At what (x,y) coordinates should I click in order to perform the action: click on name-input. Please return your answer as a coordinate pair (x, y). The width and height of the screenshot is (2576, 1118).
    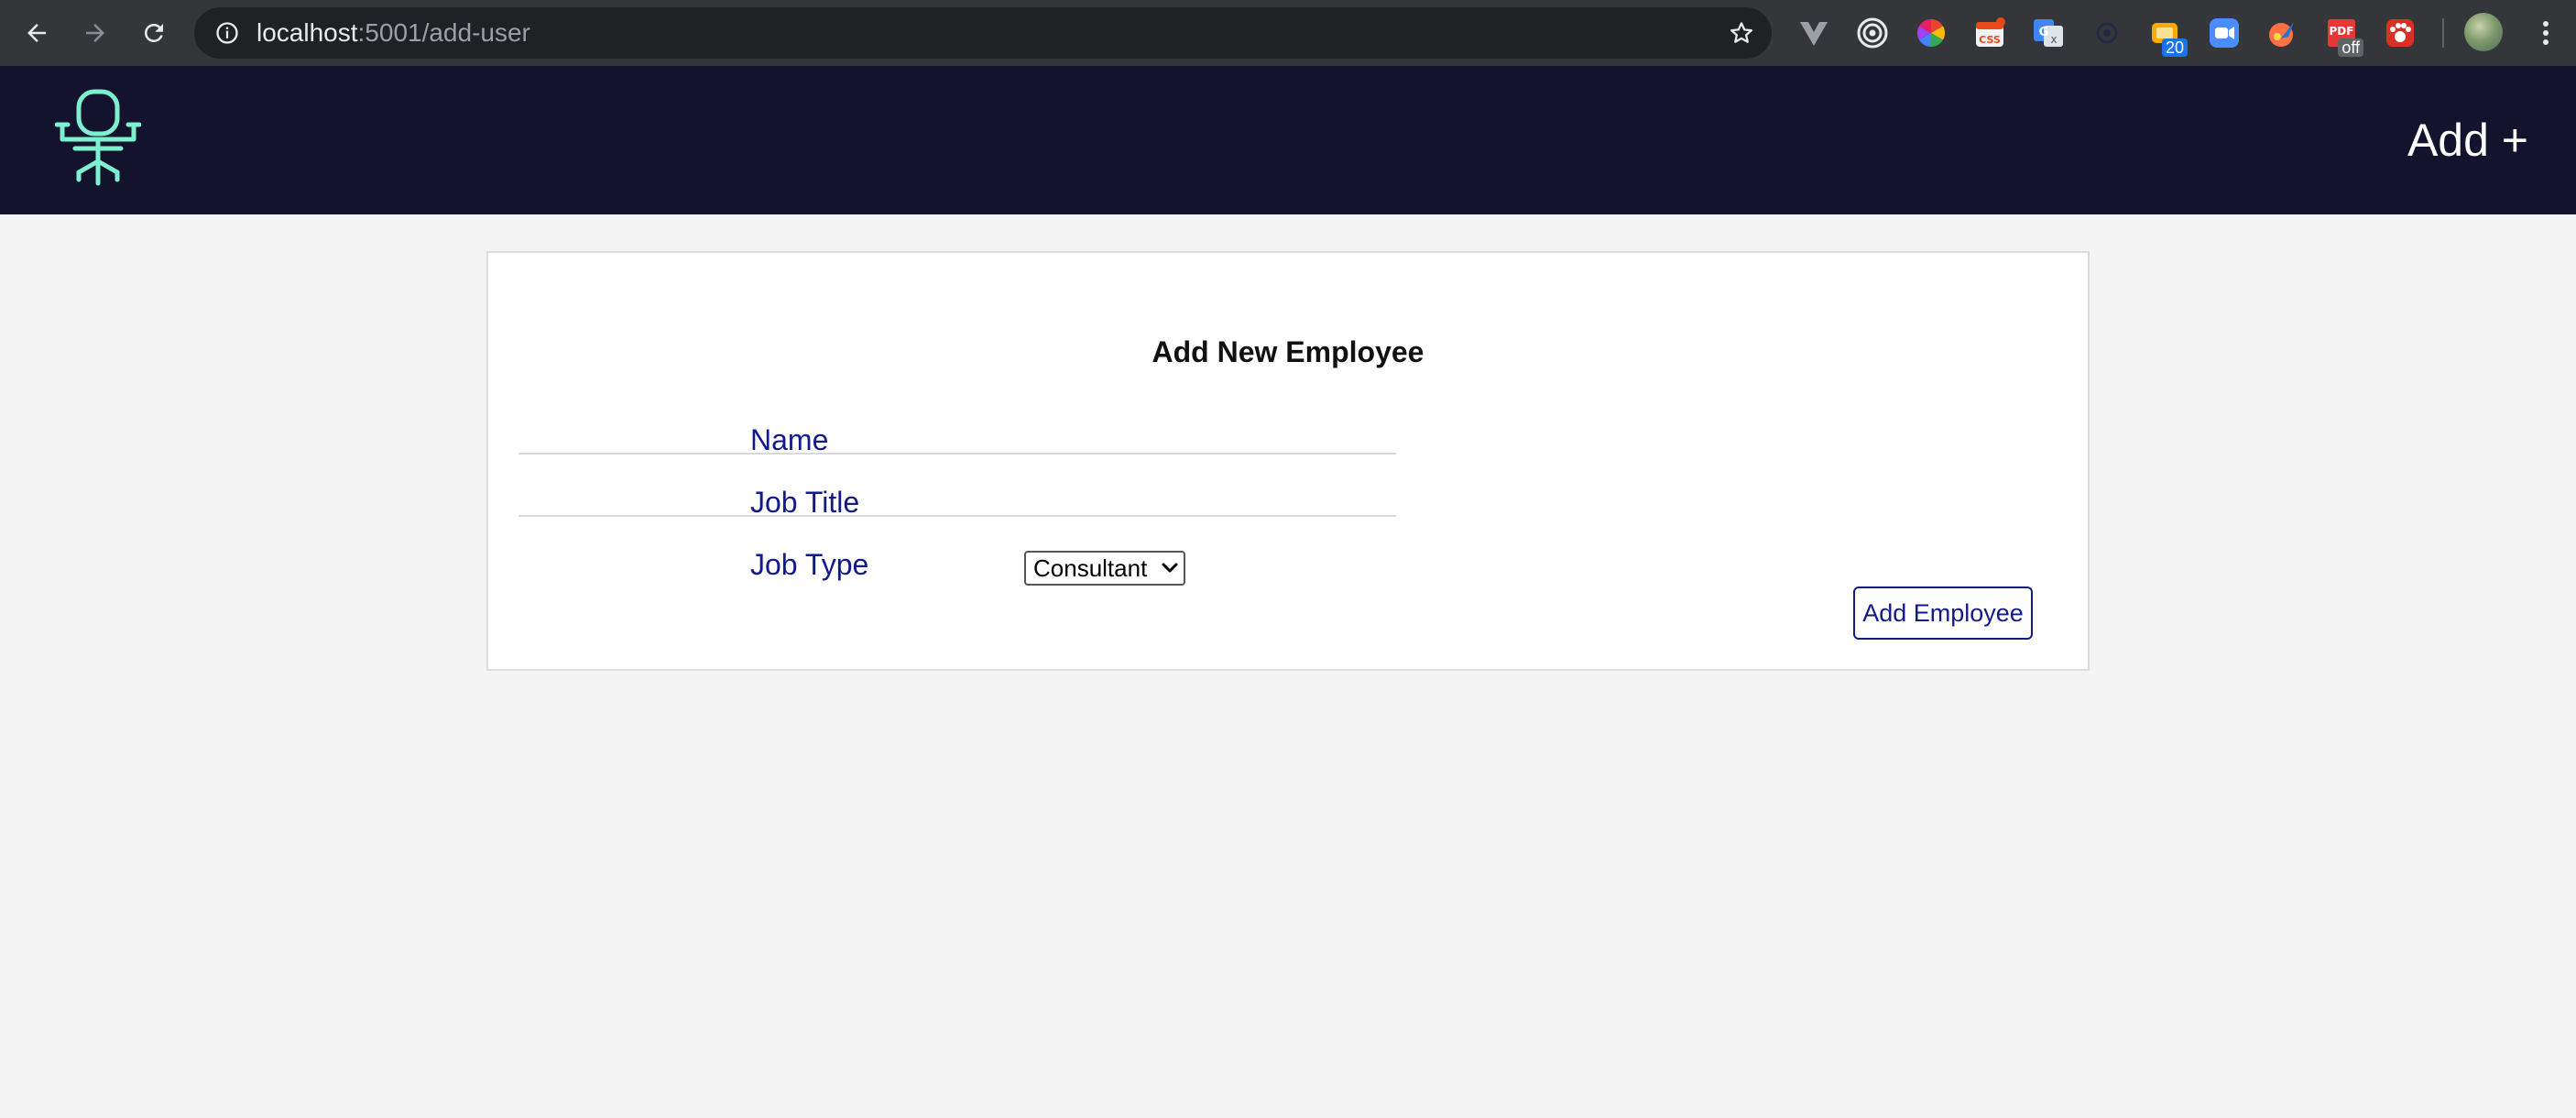
    Looking at the image, I should click on (957, 432).